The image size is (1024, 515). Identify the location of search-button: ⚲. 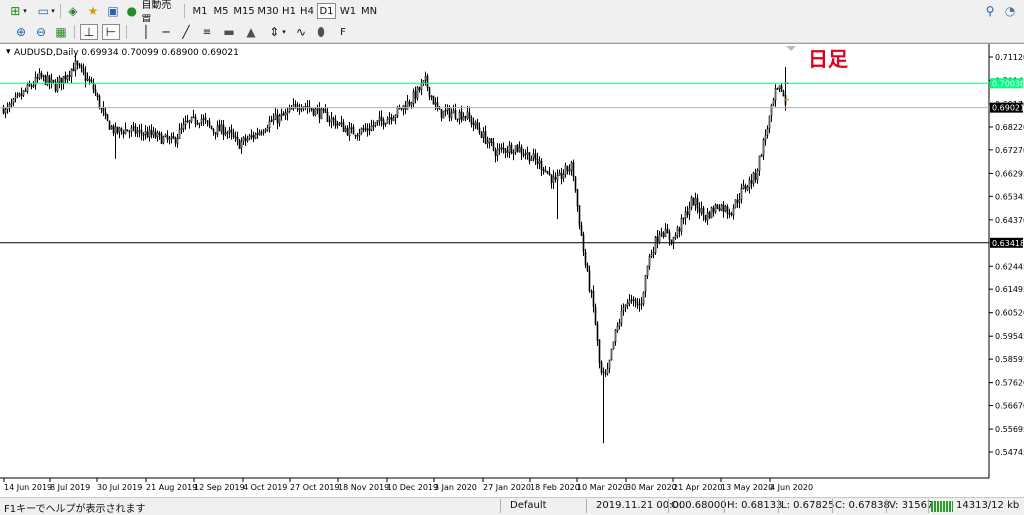
(990, 11).